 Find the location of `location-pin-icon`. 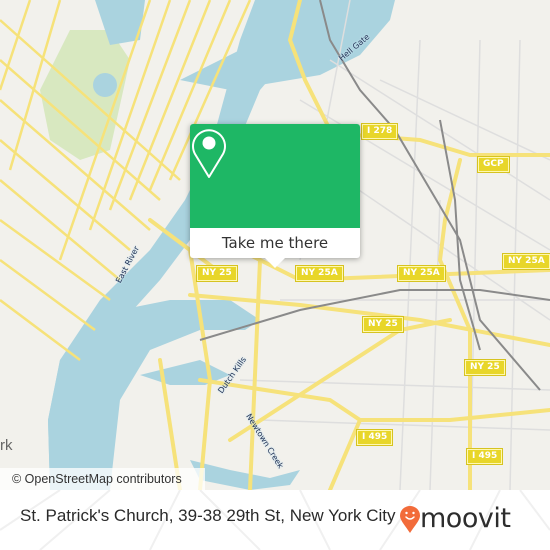

location-pin-icon is located at coordinates (209, 153).